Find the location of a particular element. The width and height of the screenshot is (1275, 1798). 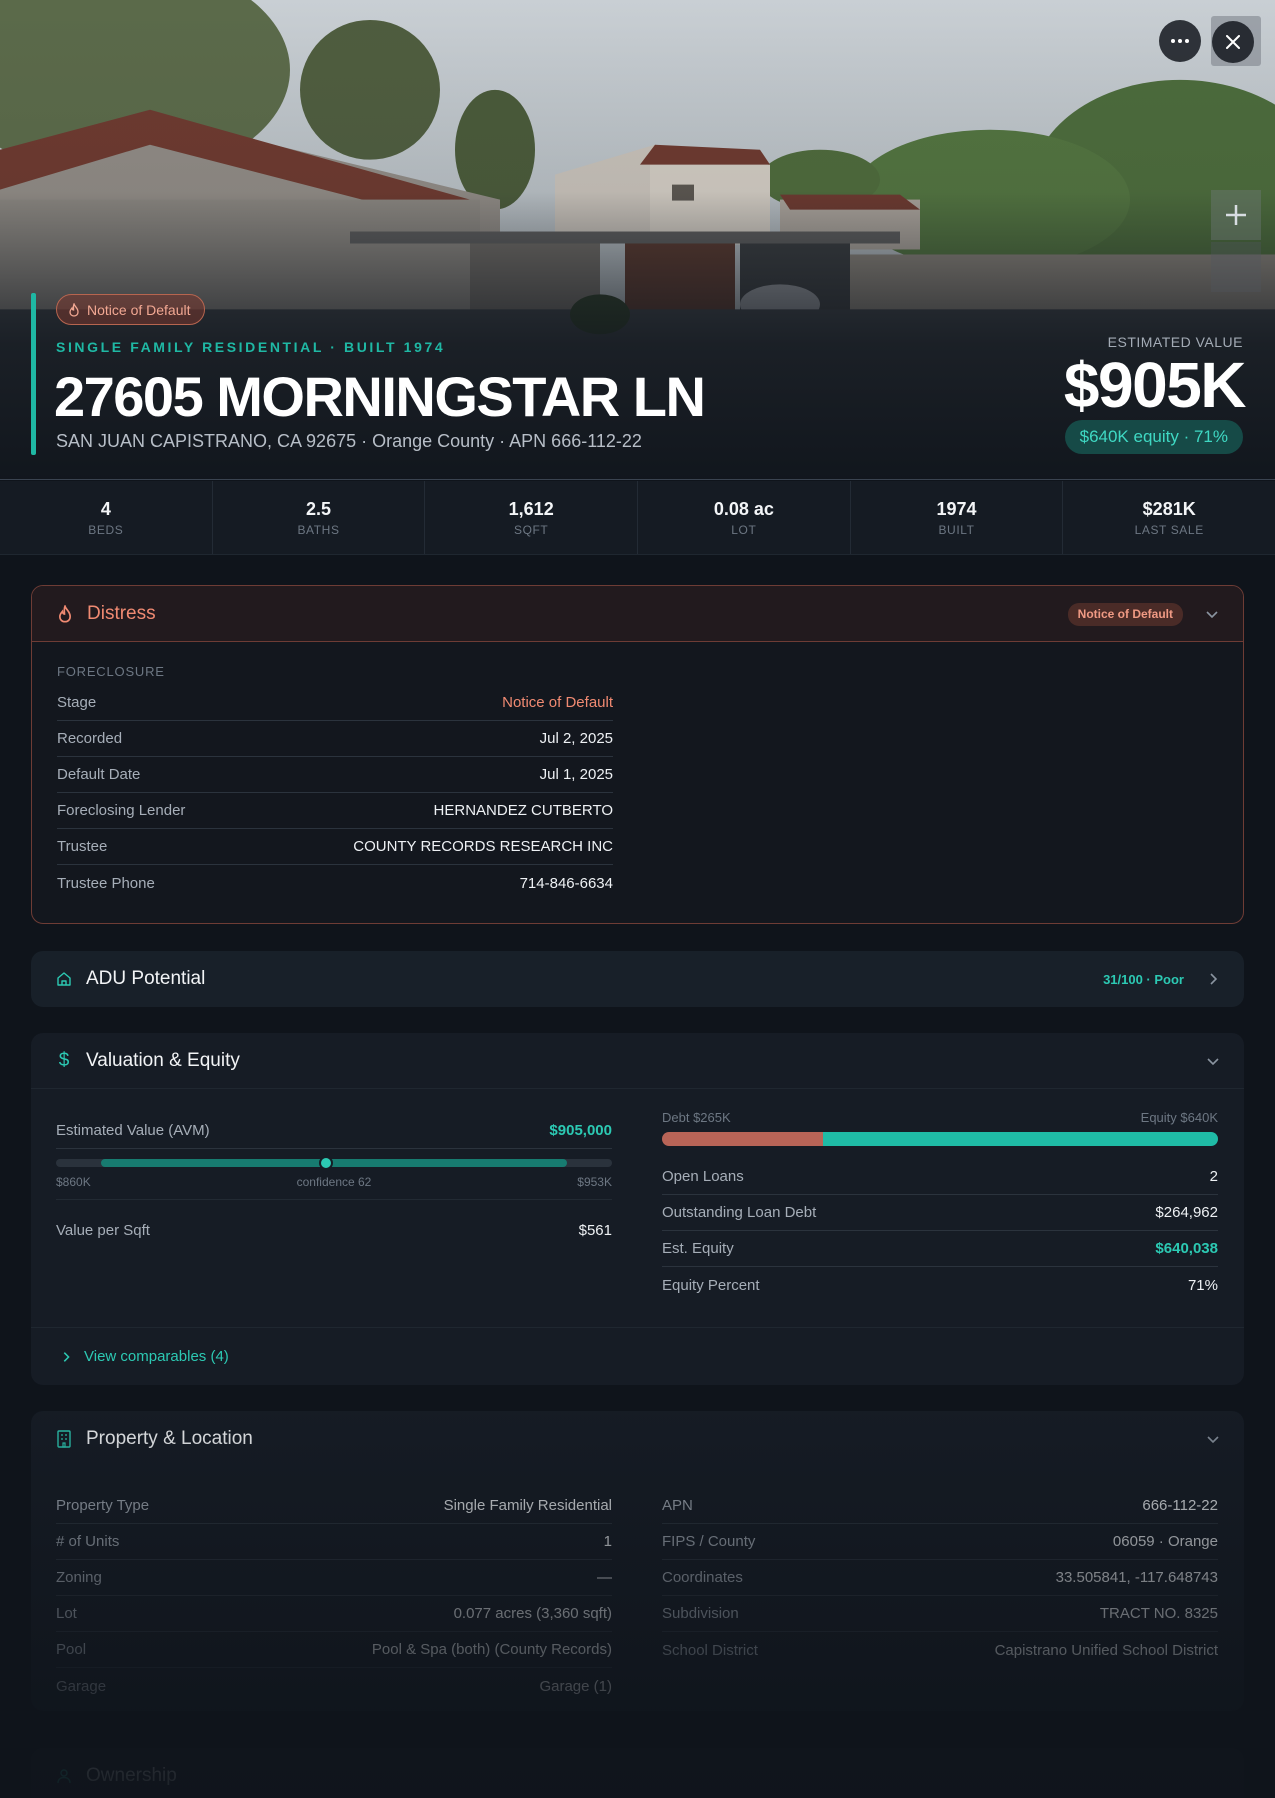

zoom-in-button is located at coordinates (1236, 215).